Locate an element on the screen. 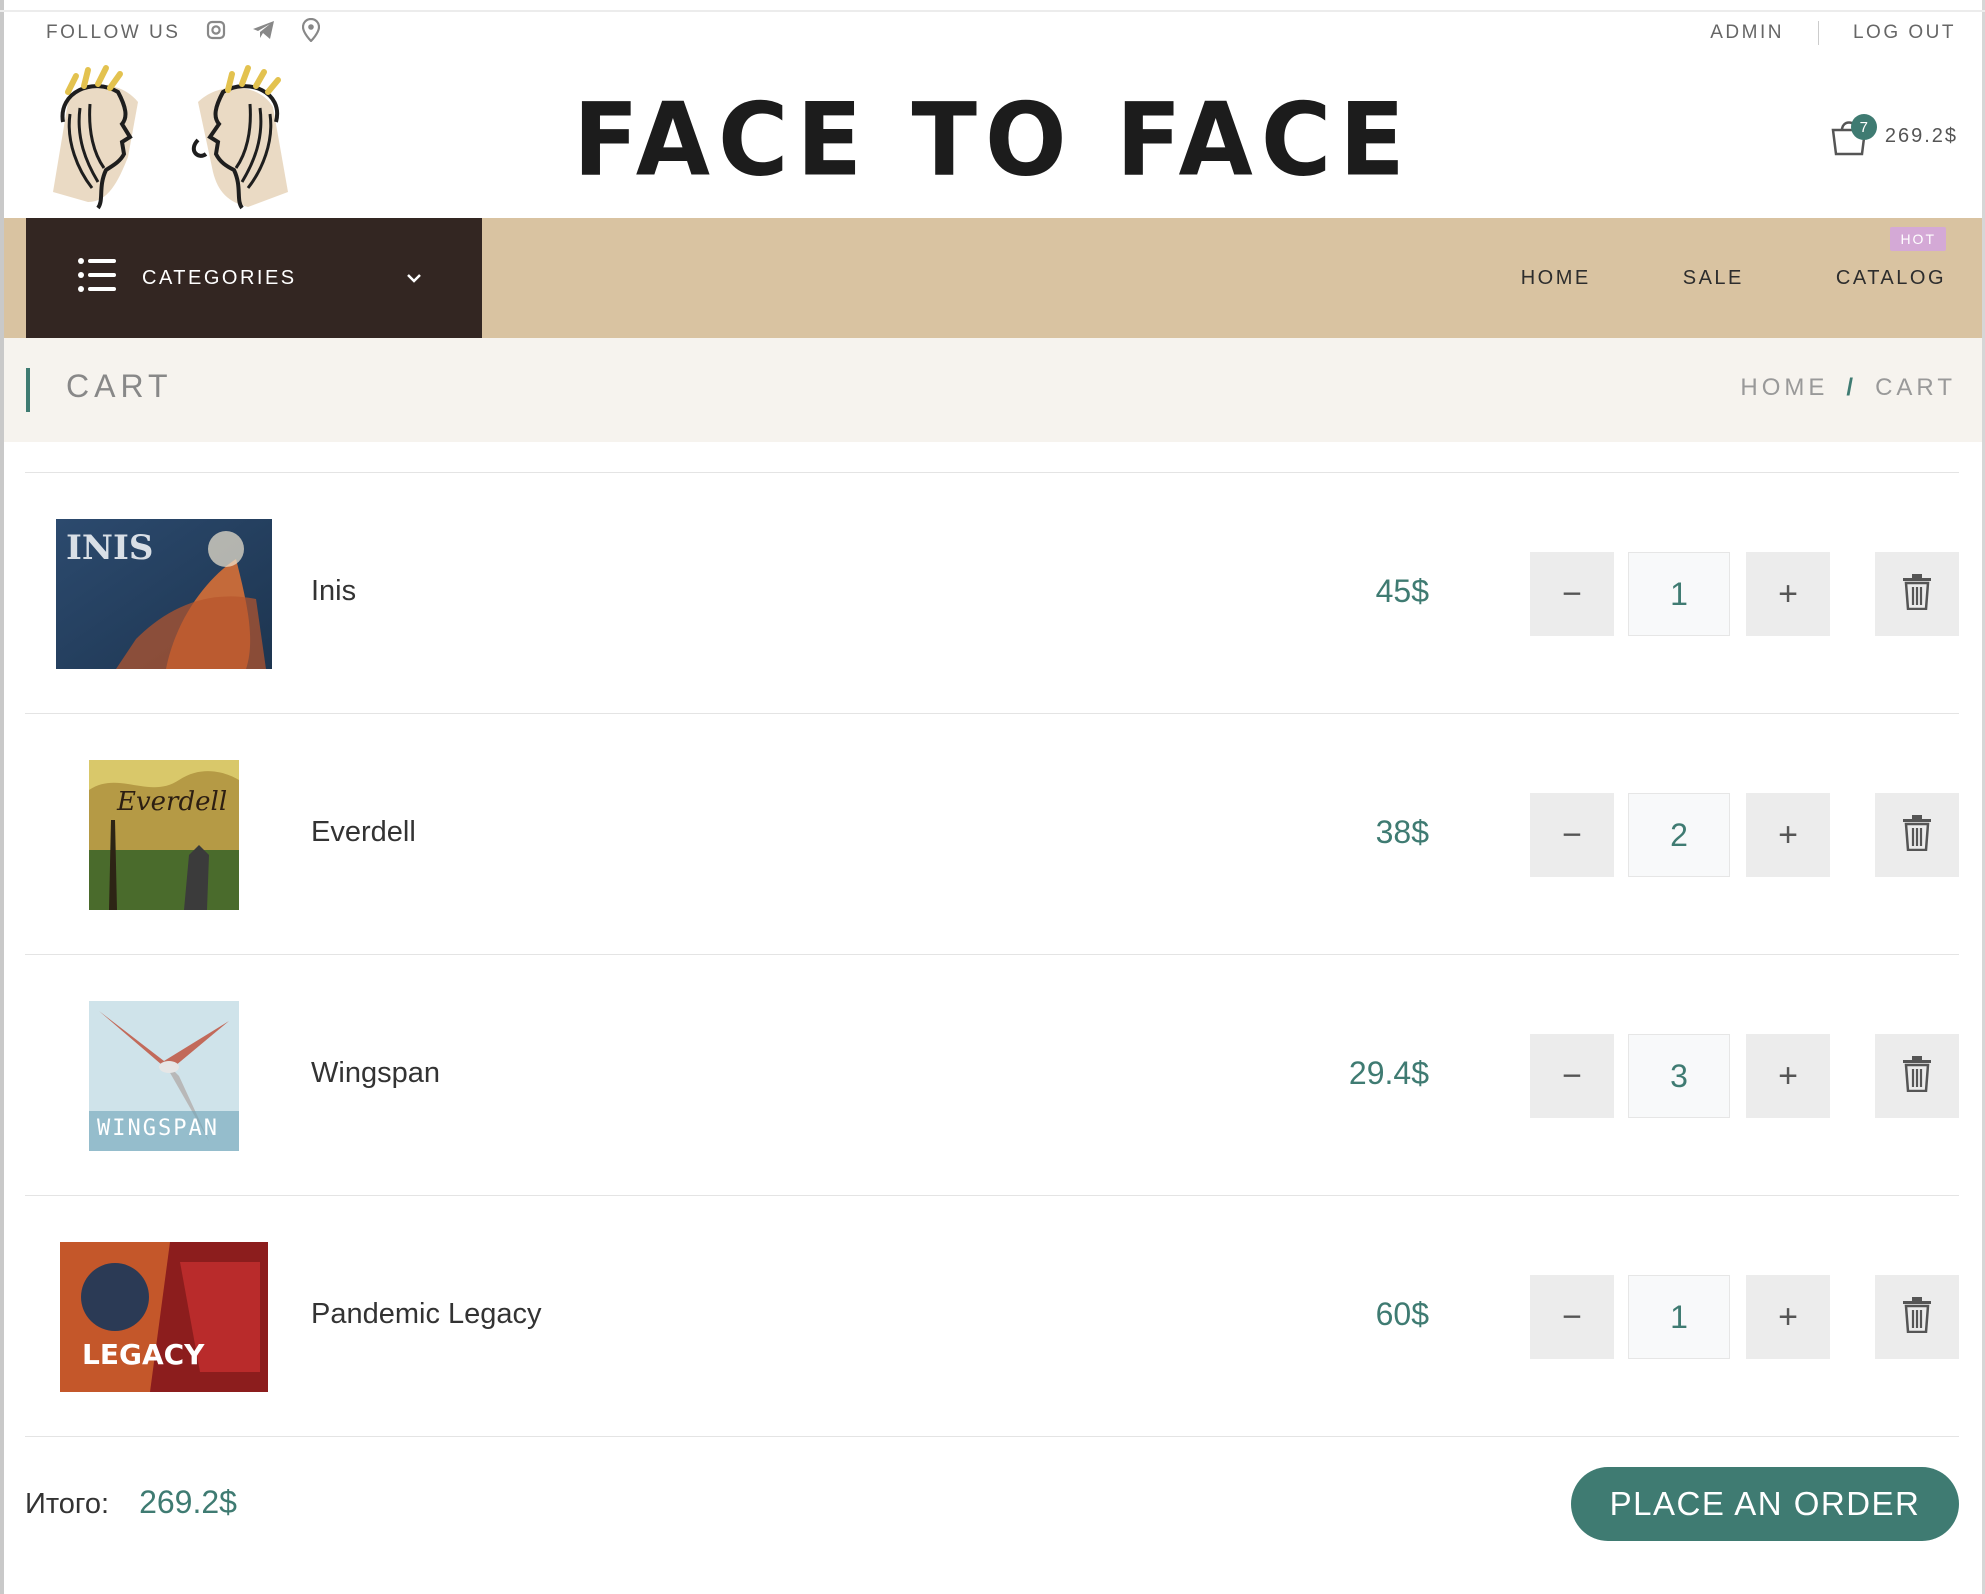 The image size is (1985, 1594). product-name: Everdell is located at coordinates (363, 832).